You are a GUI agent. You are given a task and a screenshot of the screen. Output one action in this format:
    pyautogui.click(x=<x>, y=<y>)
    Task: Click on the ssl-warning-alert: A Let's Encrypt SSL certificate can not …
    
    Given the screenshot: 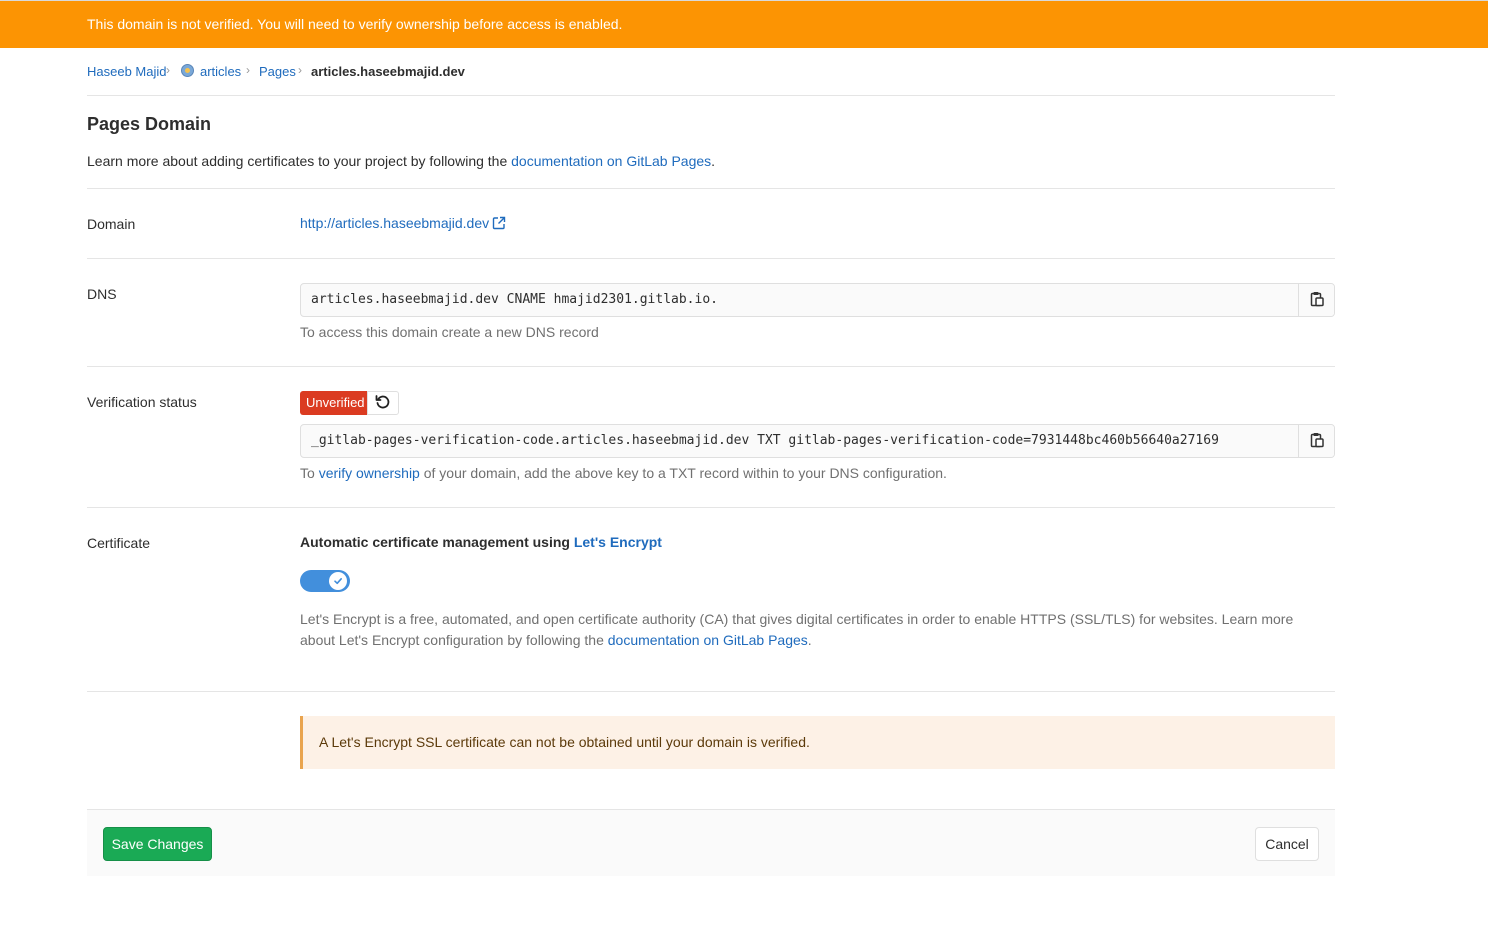 What is the action you would take?
    pyautogui.click(x=817, y=742)
    